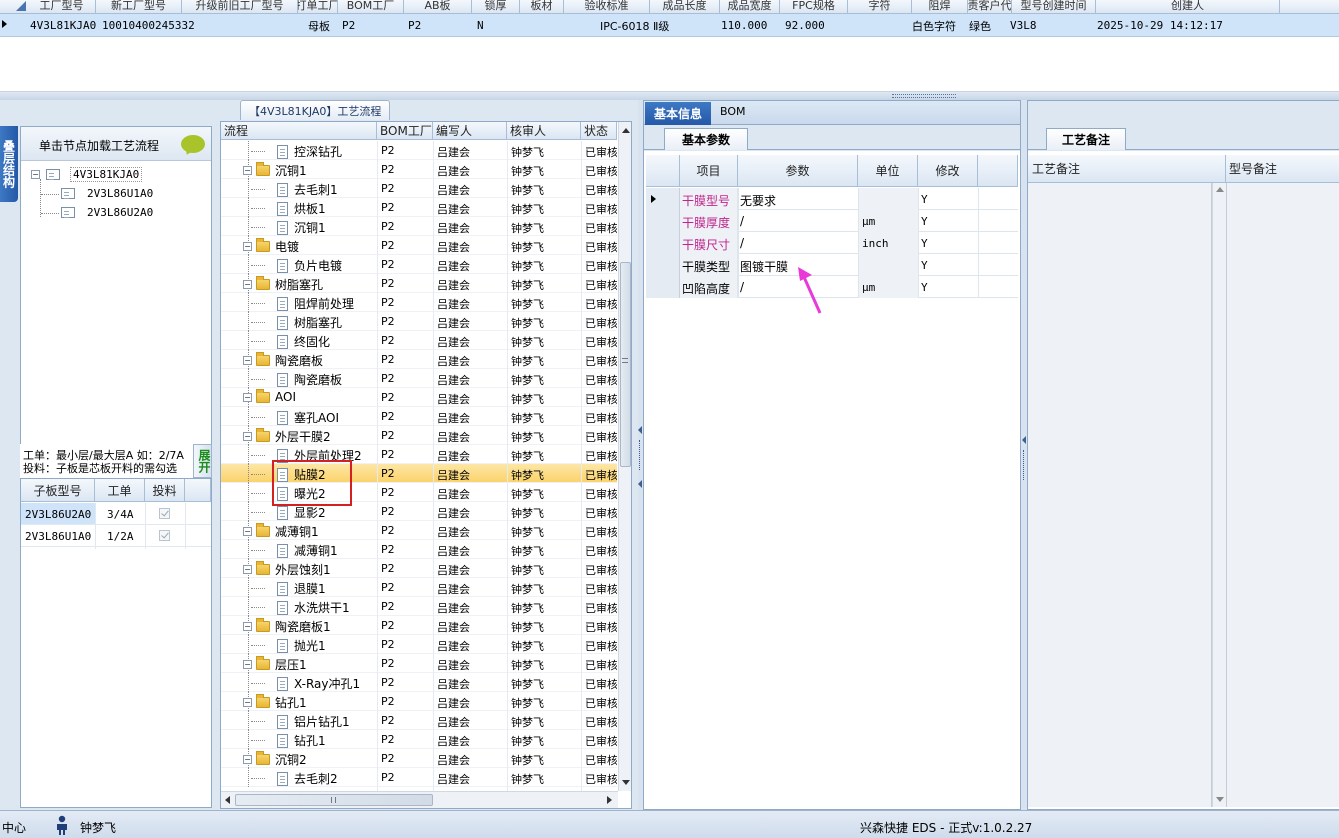 The width and height of the screenshot is (1339, 838). I want to click on flow-row: − 外层干膜2 P2 吕建会 钟梦飞 已审核, so click(419, 435).